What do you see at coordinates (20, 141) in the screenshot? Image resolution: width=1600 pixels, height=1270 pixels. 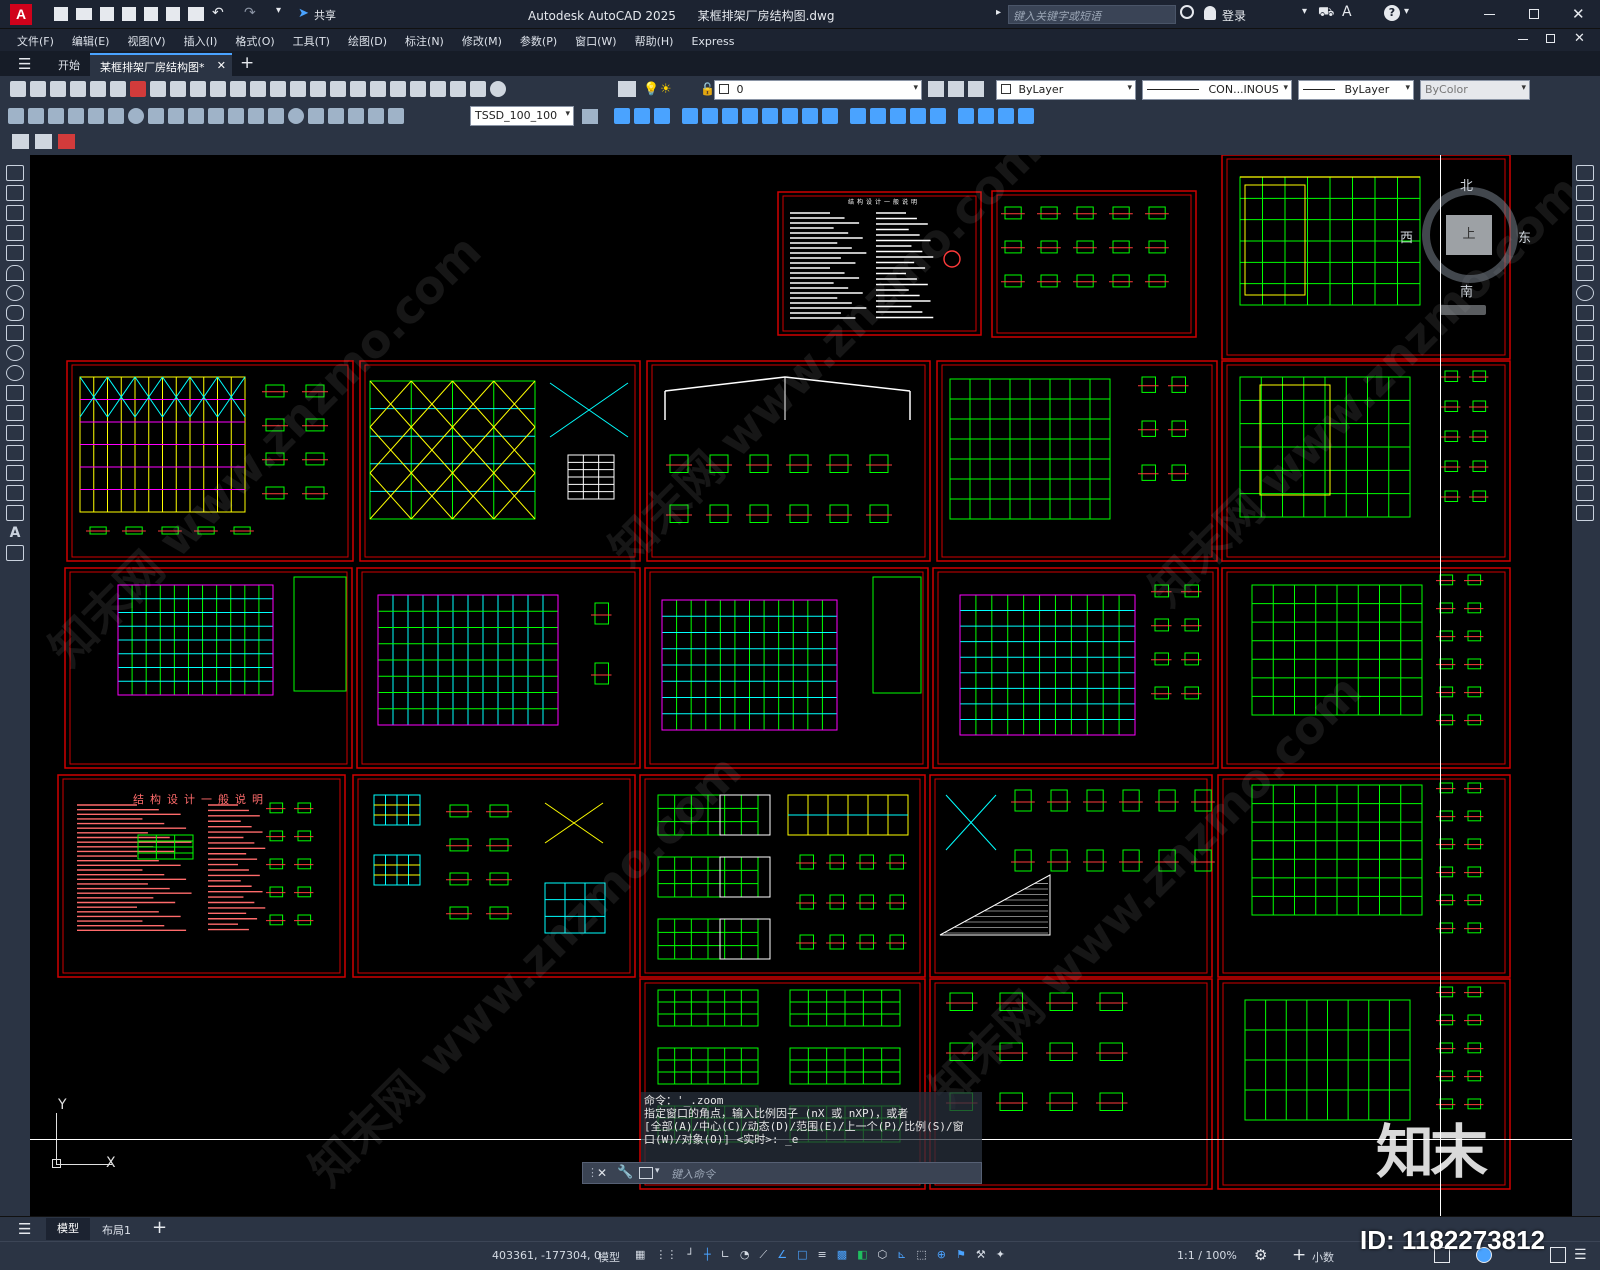 I see `extra-tool-1-icon` at bounding box center [20, 141].